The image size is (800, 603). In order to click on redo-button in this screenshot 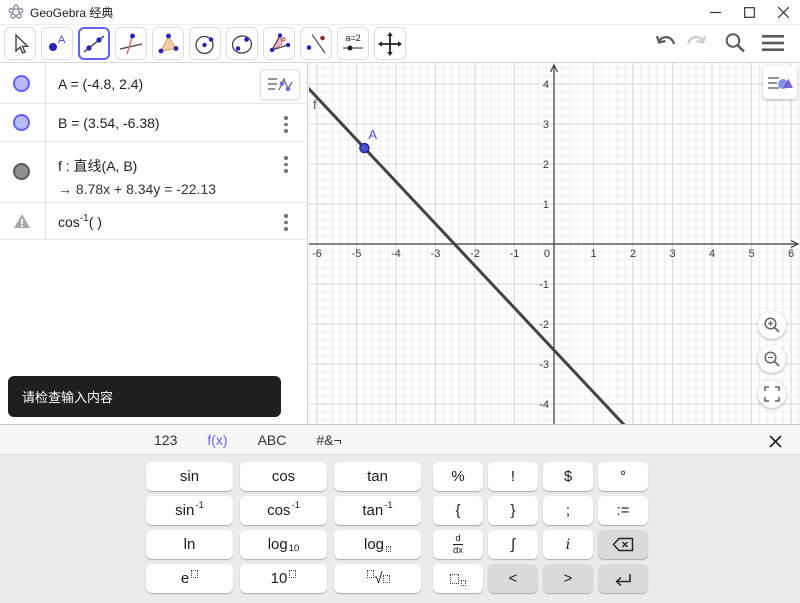, I will do `click(695, 43)`.